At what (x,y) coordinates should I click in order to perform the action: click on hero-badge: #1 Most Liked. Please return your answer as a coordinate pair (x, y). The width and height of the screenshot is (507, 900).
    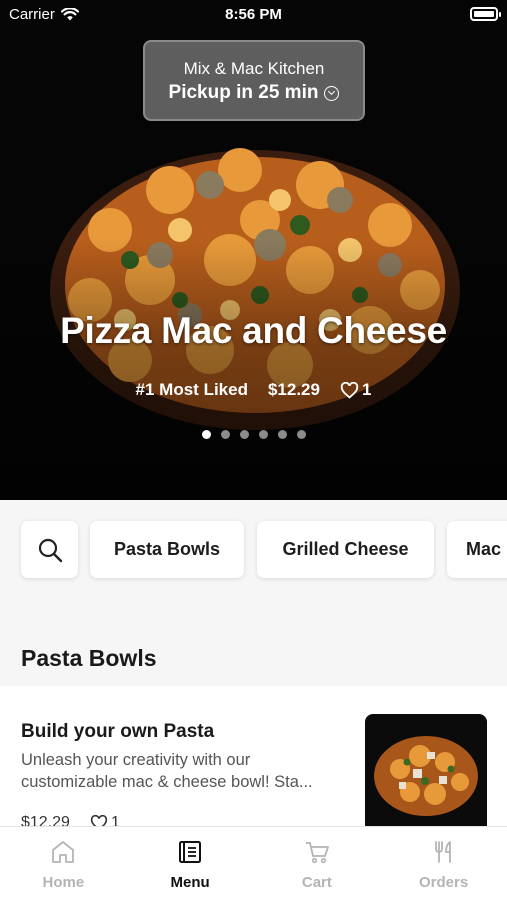
    Looking at the image, I should click on (191, 389).